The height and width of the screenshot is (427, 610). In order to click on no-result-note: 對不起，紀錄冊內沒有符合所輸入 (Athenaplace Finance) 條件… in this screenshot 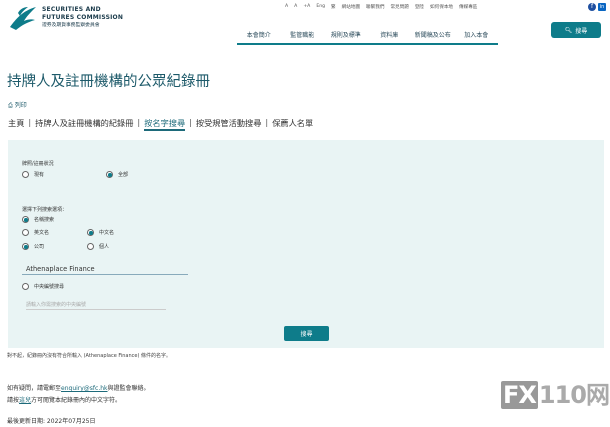, I will do `click(89, 356)`.